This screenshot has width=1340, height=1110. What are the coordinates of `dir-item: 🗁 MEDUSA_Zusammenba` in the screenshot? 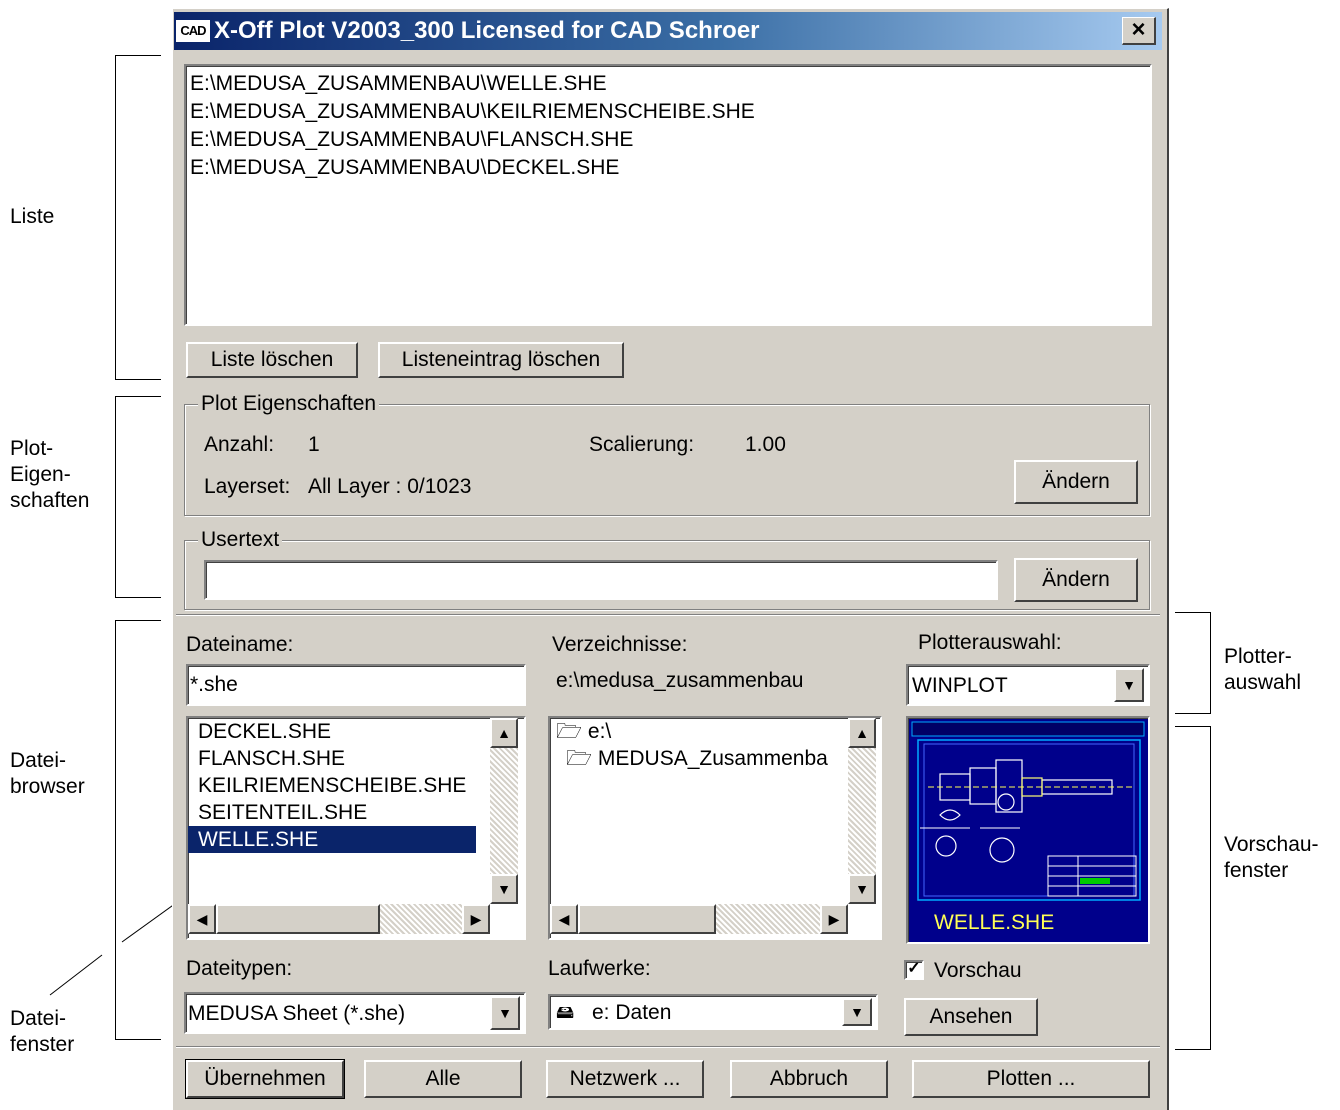 It's located at (715, 758).